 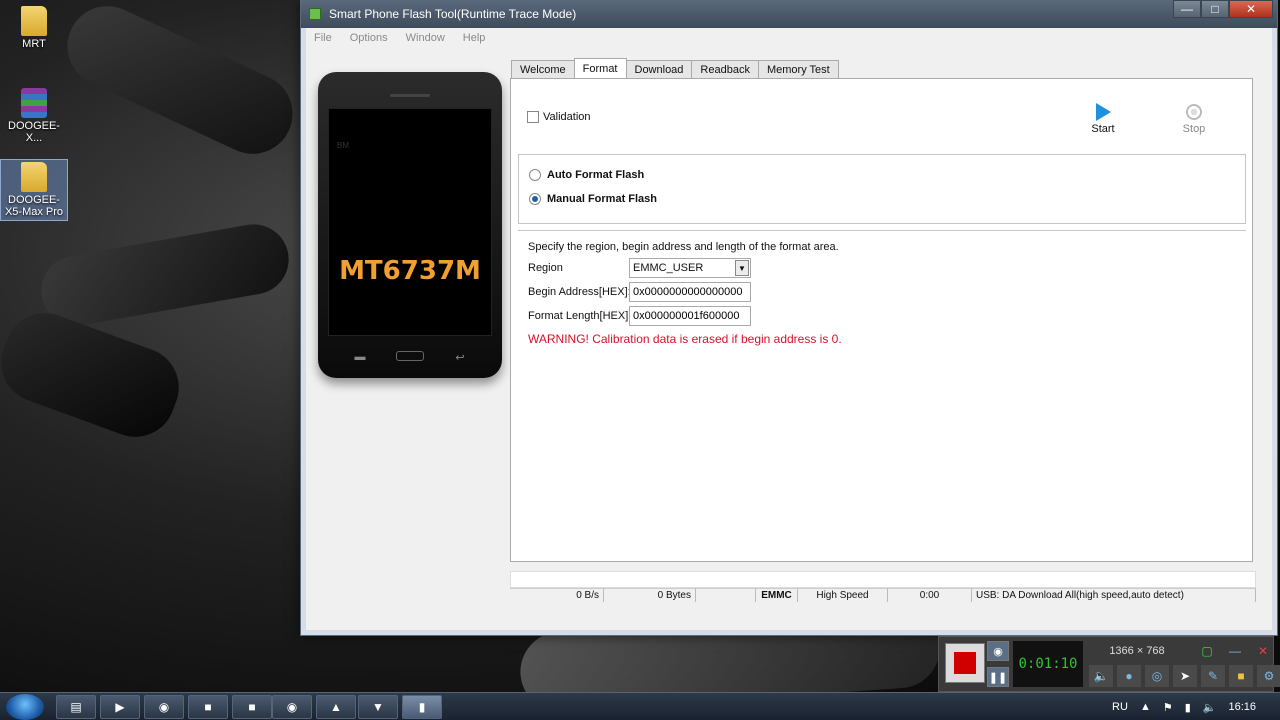 I want to click on cursor-icon: ➤, so click(x=1185, y=676).